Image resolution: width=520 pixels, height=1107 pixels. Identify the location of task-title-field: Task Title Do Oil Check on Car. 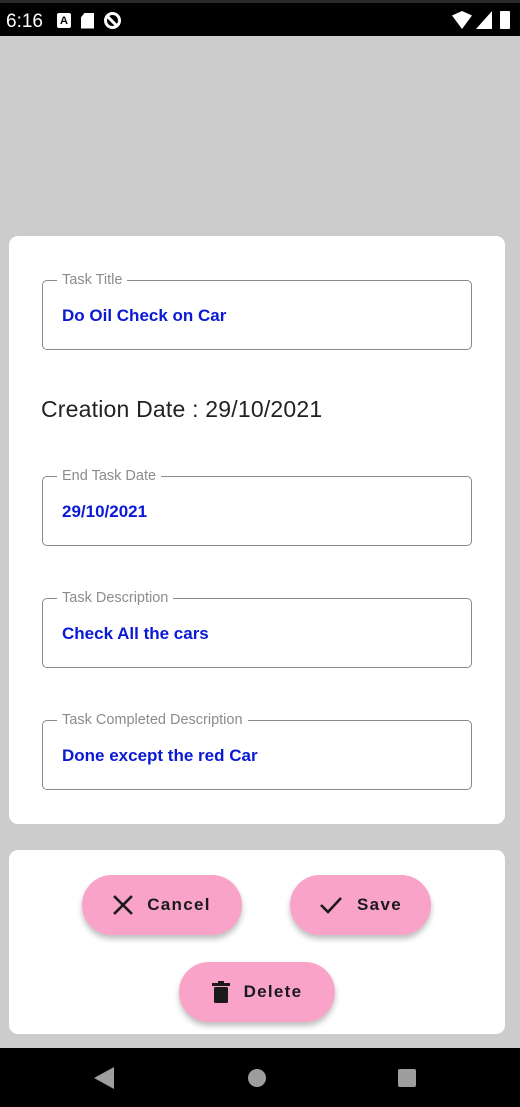
(257, 310).